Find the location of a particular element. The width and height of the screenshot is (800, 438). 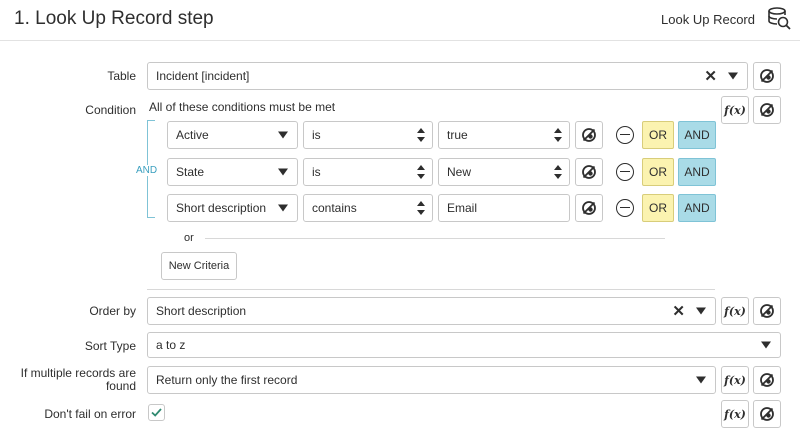

condition-value-select: true is located at coordinates (504, 135).